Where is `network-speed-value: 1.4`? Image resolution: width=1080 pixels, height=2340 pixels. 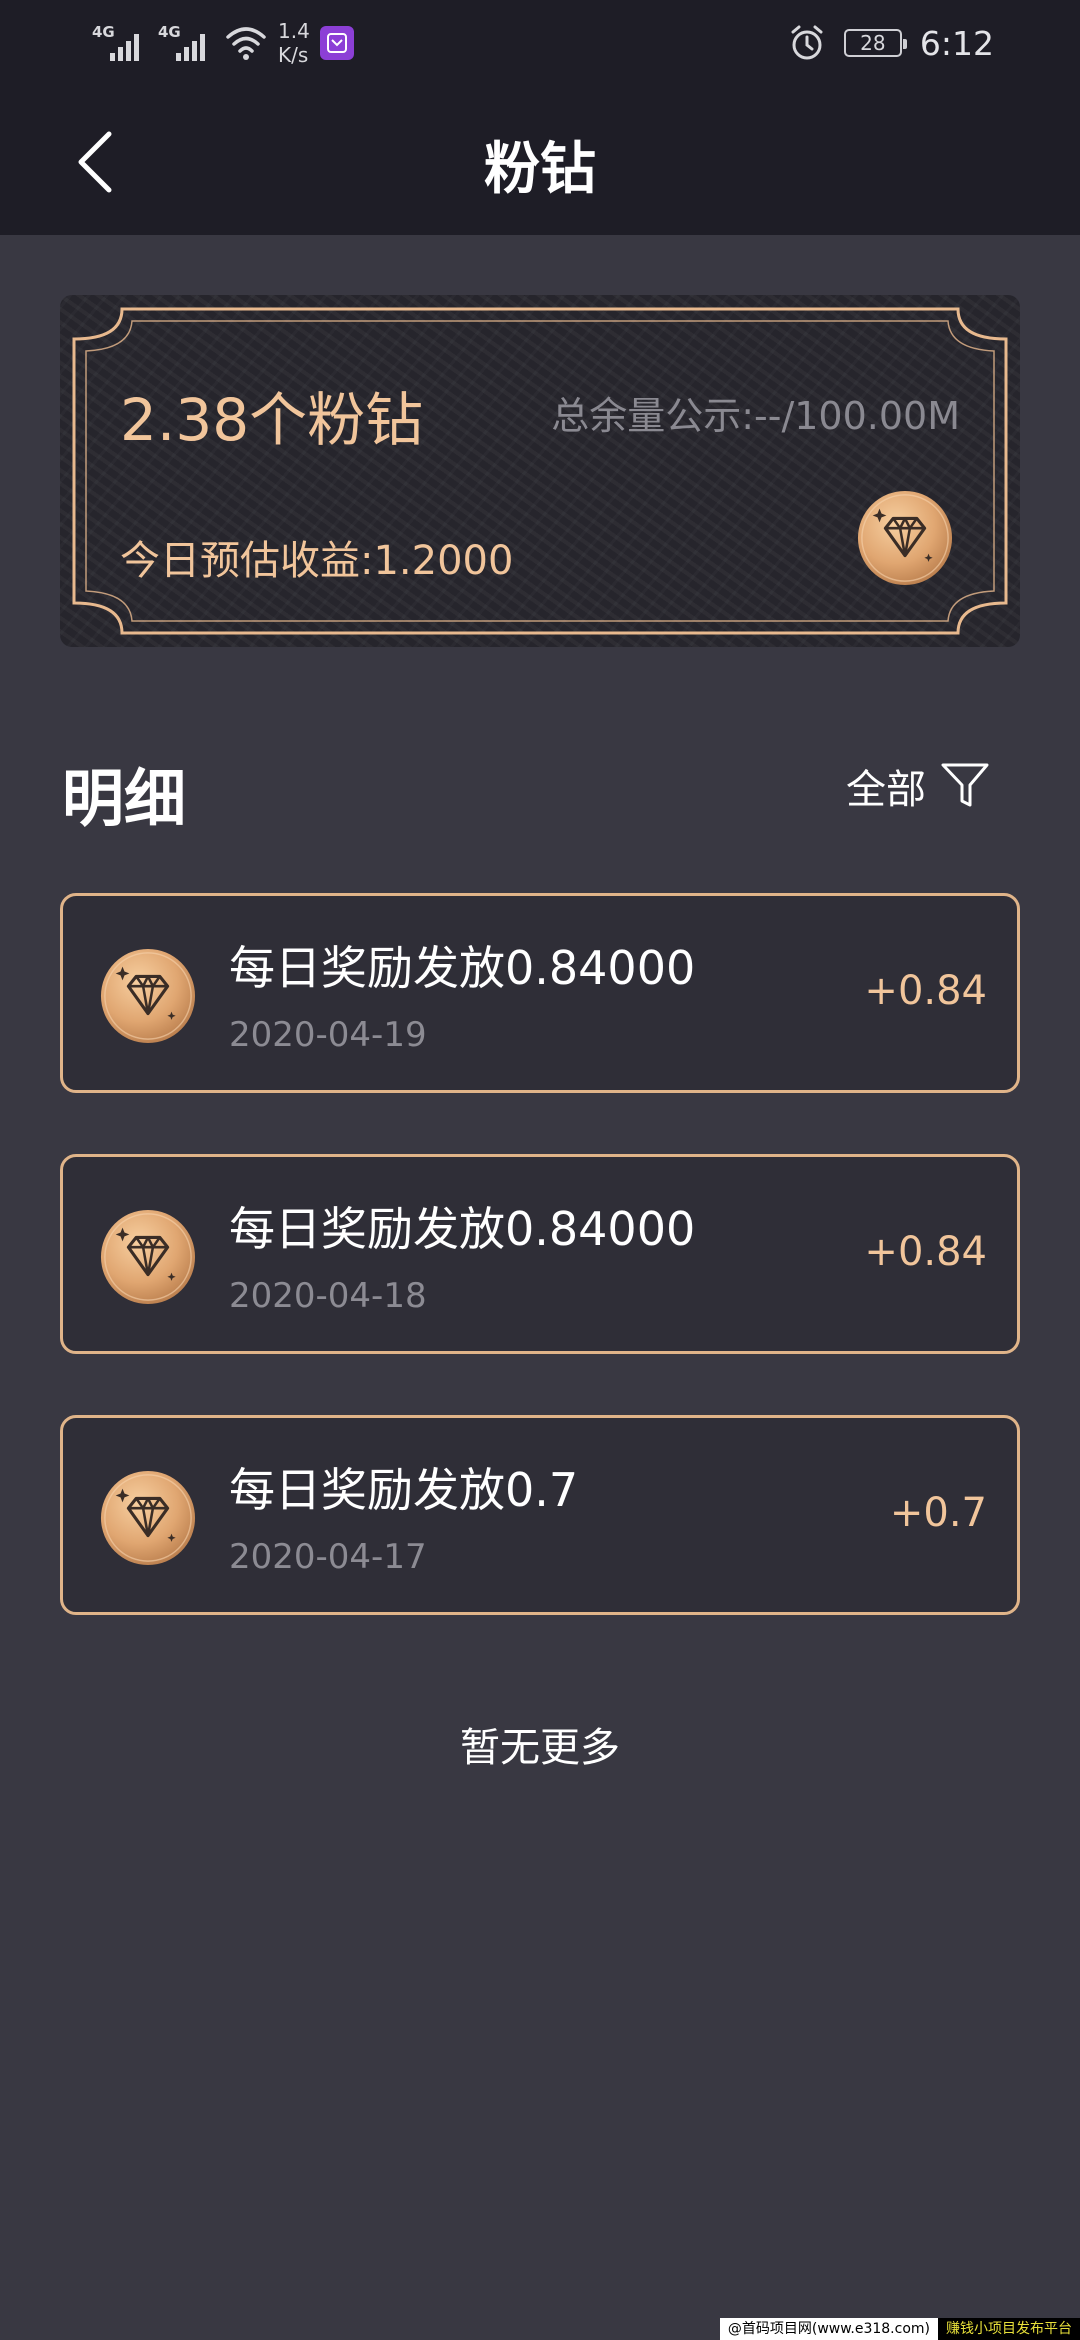
network-speed-value: 1.4 is located at coordinates (294, 31).